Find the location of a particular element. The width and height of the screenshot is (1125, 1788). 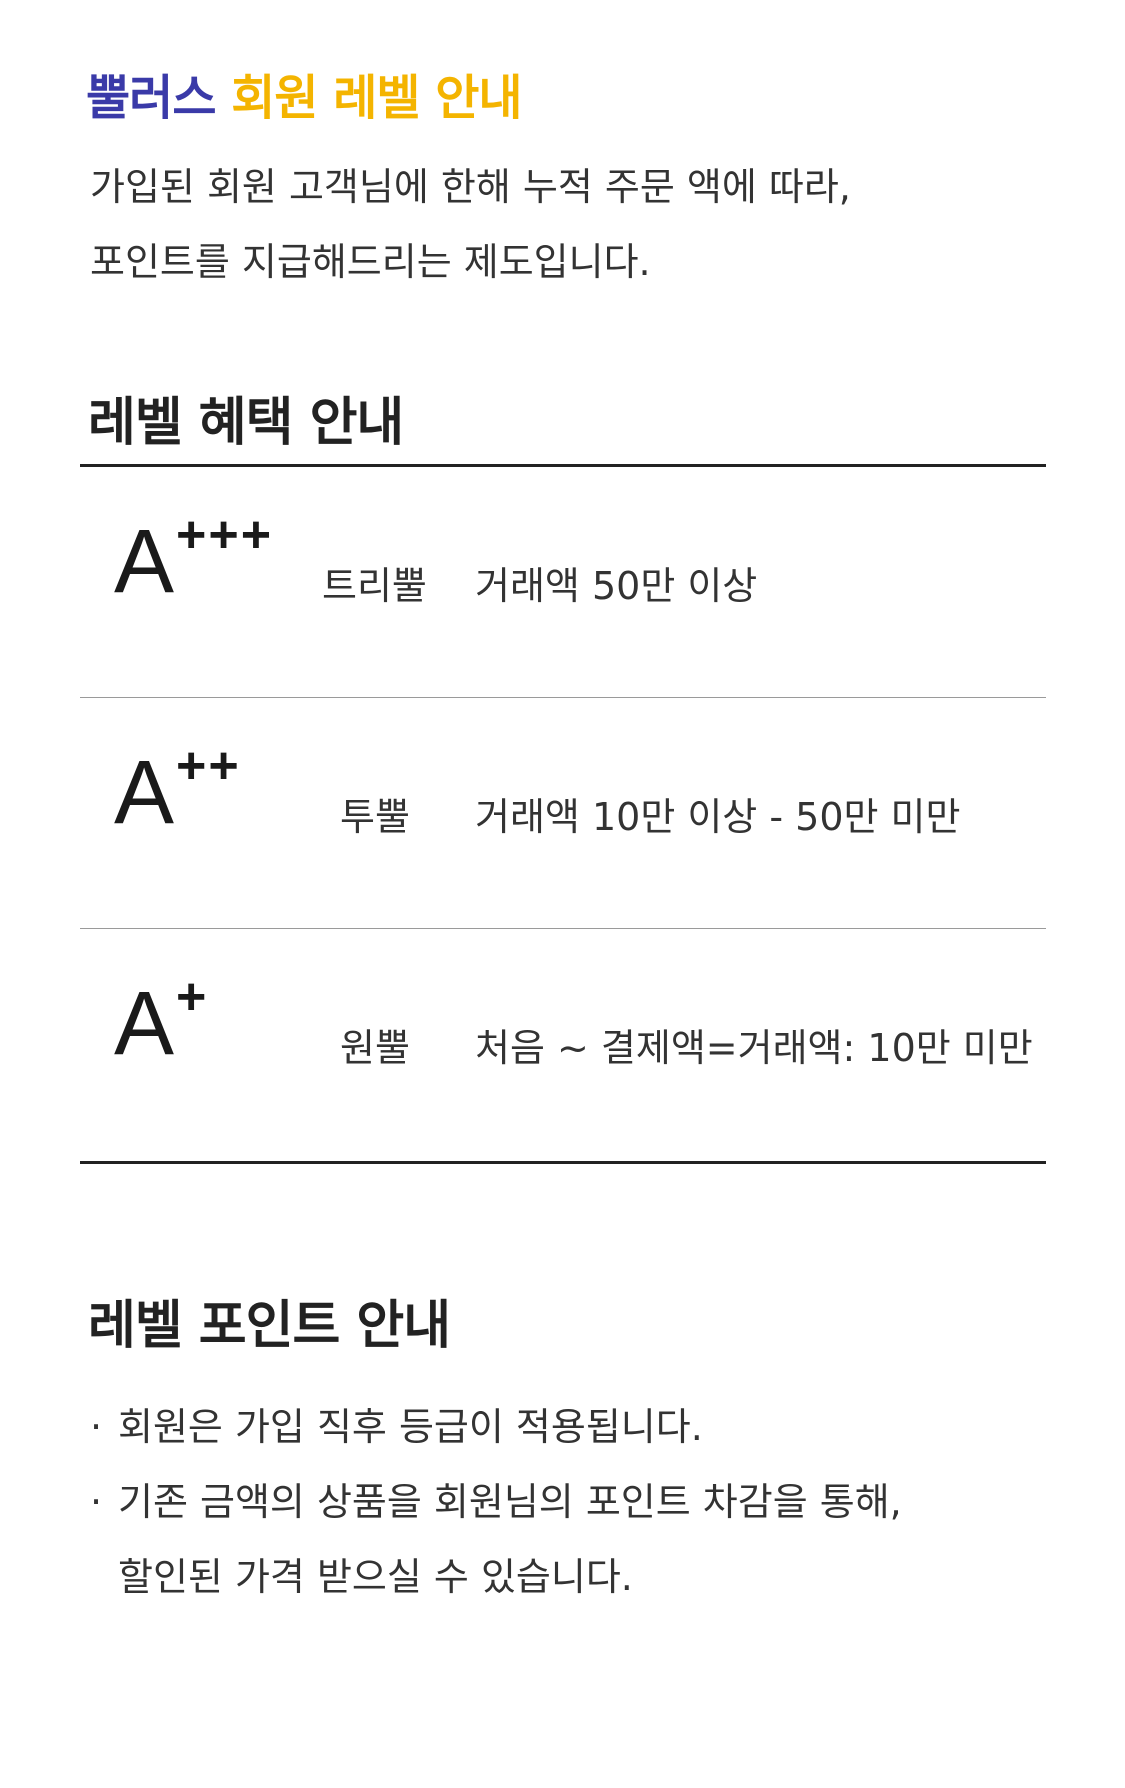

grade-badge: A+++ is located at coordinates (192, 560).